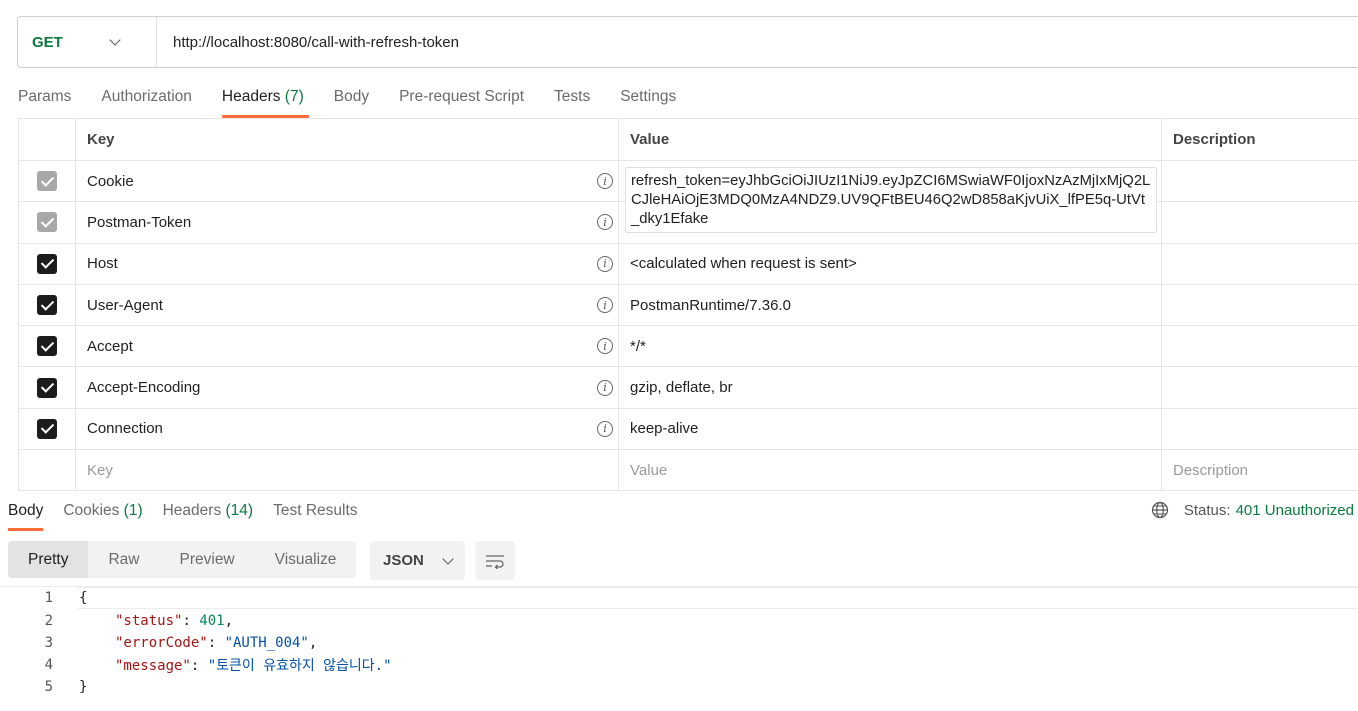 The height and width of the screenshot is (711, 1358). I want to click on header-key: Host, so click(102, 264).